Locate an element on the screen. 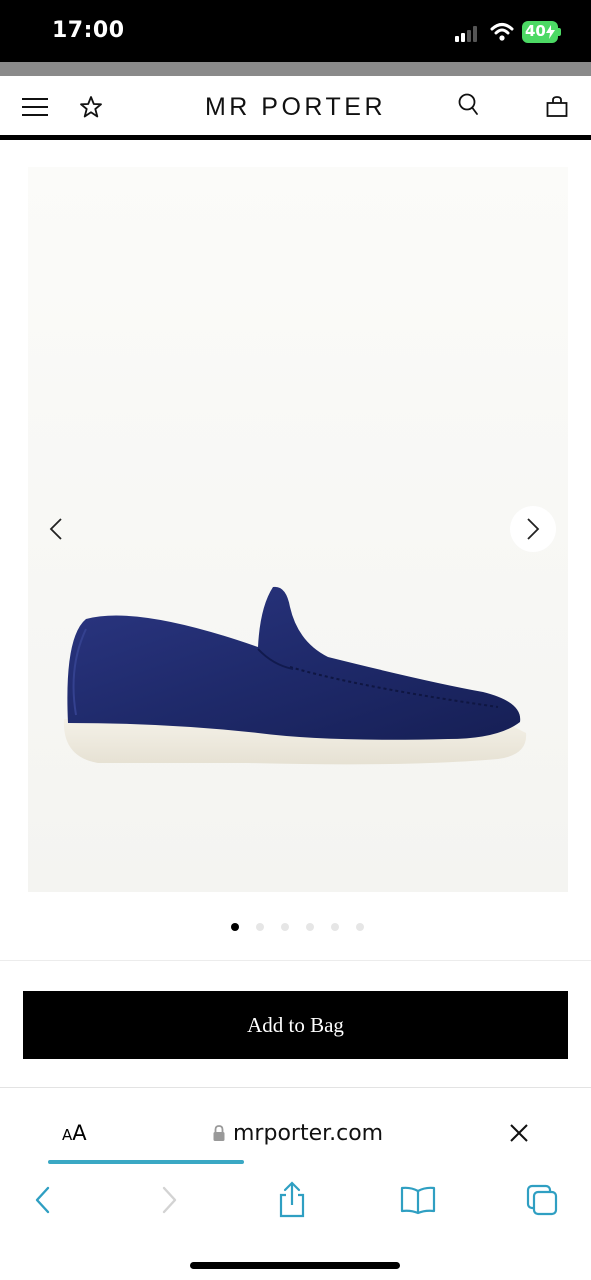 The width and height of the screenshot is (591, 1280). bookmarks-icon is located at coordinates (418, 1200).